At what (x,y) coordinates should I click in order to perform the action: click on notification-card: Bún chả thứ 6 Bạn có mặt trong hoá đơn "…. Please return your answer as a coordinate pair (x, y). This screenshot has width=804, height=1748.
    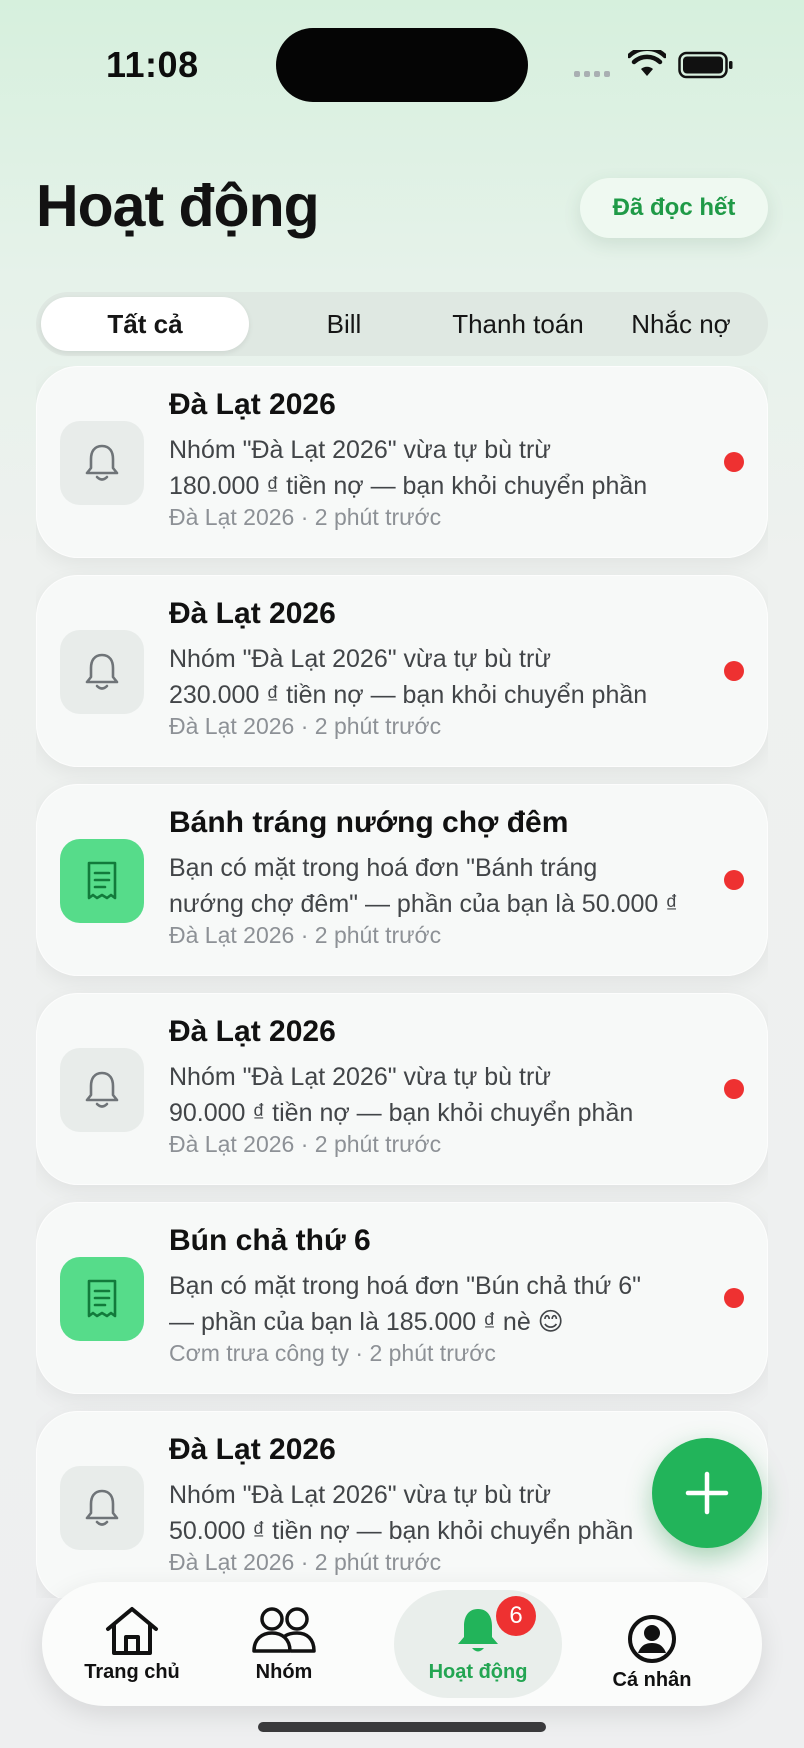
    Looking at the image, I should click on (402, 1298).